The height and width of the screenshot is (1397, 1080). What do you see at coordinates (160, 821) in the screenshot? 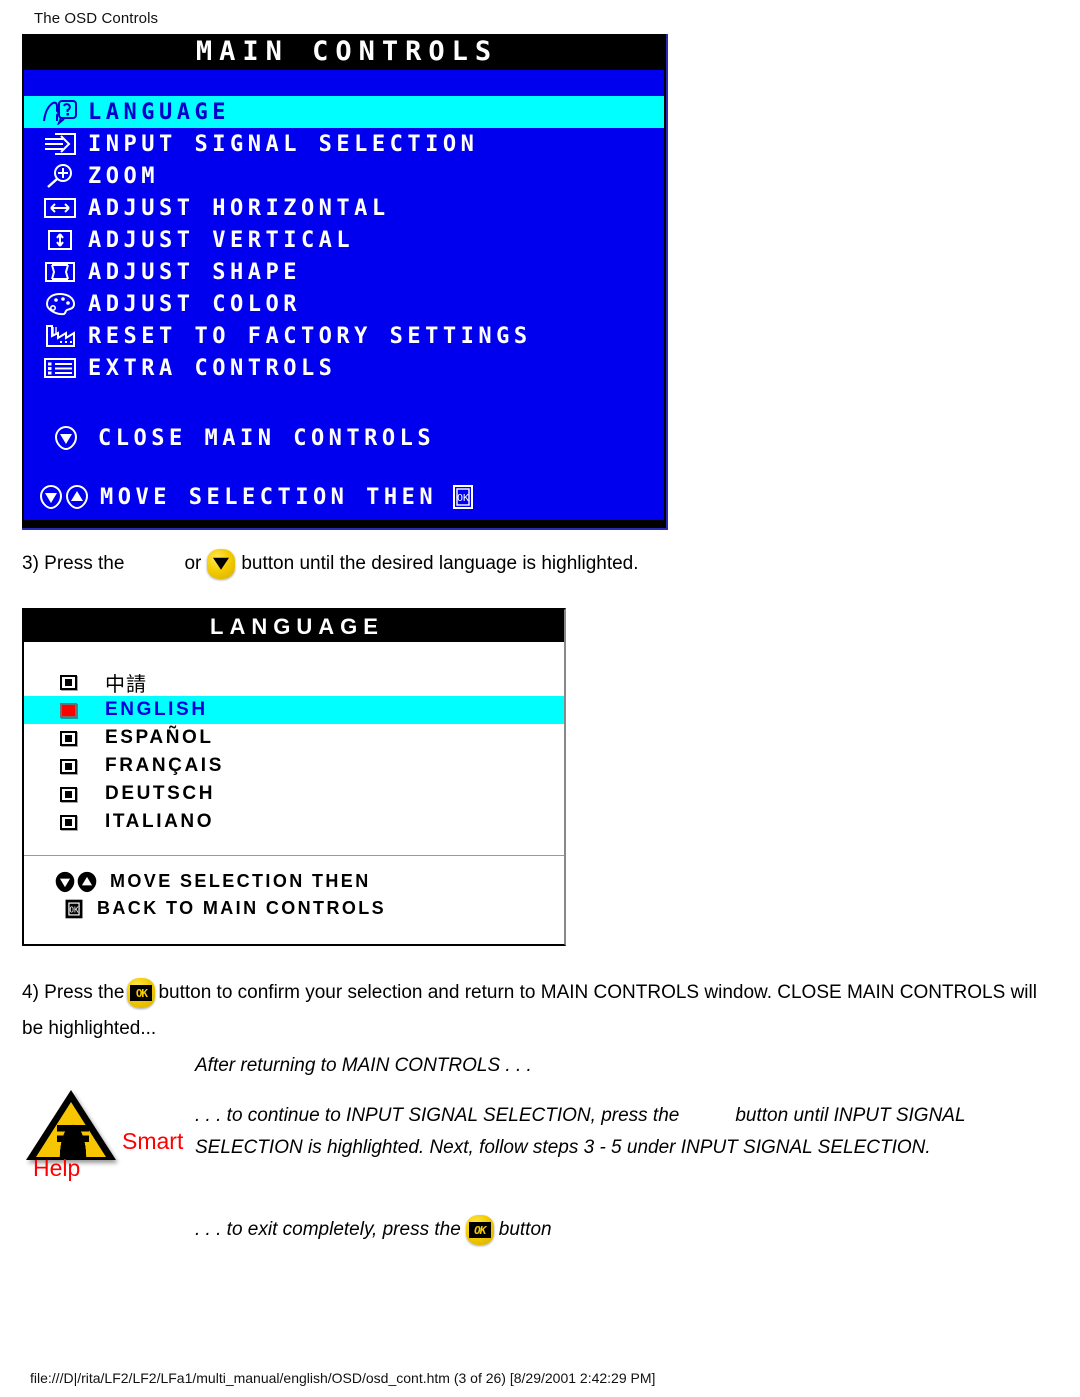
I see `language-option-label: ITALIANO` at bounding box center [160, 821].